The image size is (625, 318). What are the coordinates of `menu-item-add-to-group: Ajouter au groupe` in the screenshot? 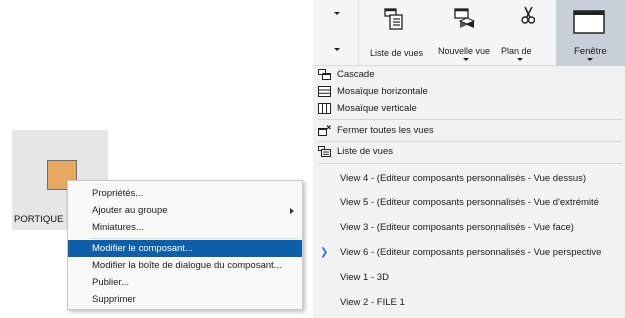 It's located at (185, 210).